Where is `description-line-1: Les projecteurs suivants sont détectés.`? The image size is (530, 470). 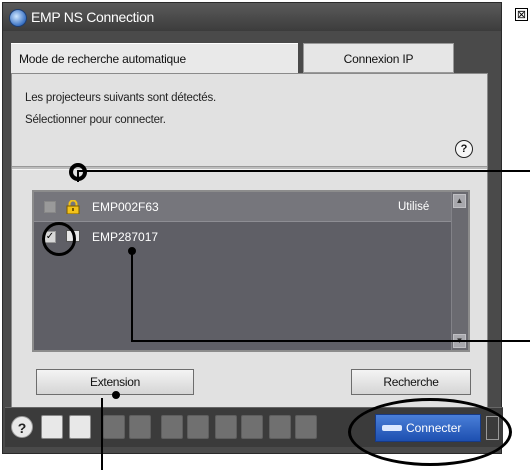
description-line-1: Les projecteurs suivants sont détectés. is located at coordinates (121, 98).